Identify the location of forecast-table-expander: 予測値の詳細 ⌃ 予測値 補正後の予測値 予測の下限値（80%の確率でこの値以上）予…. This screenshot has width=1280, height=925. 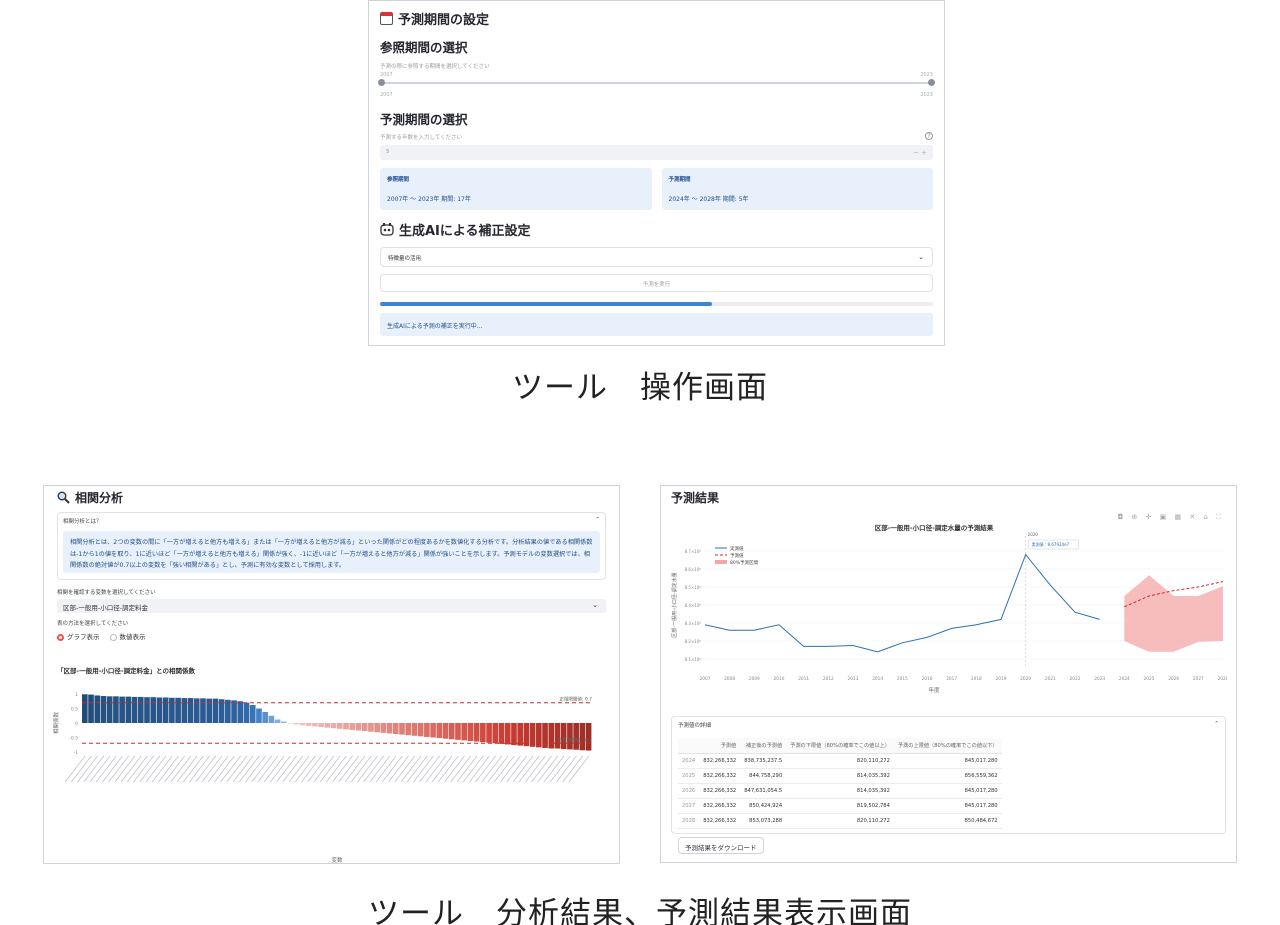
(948, 775).